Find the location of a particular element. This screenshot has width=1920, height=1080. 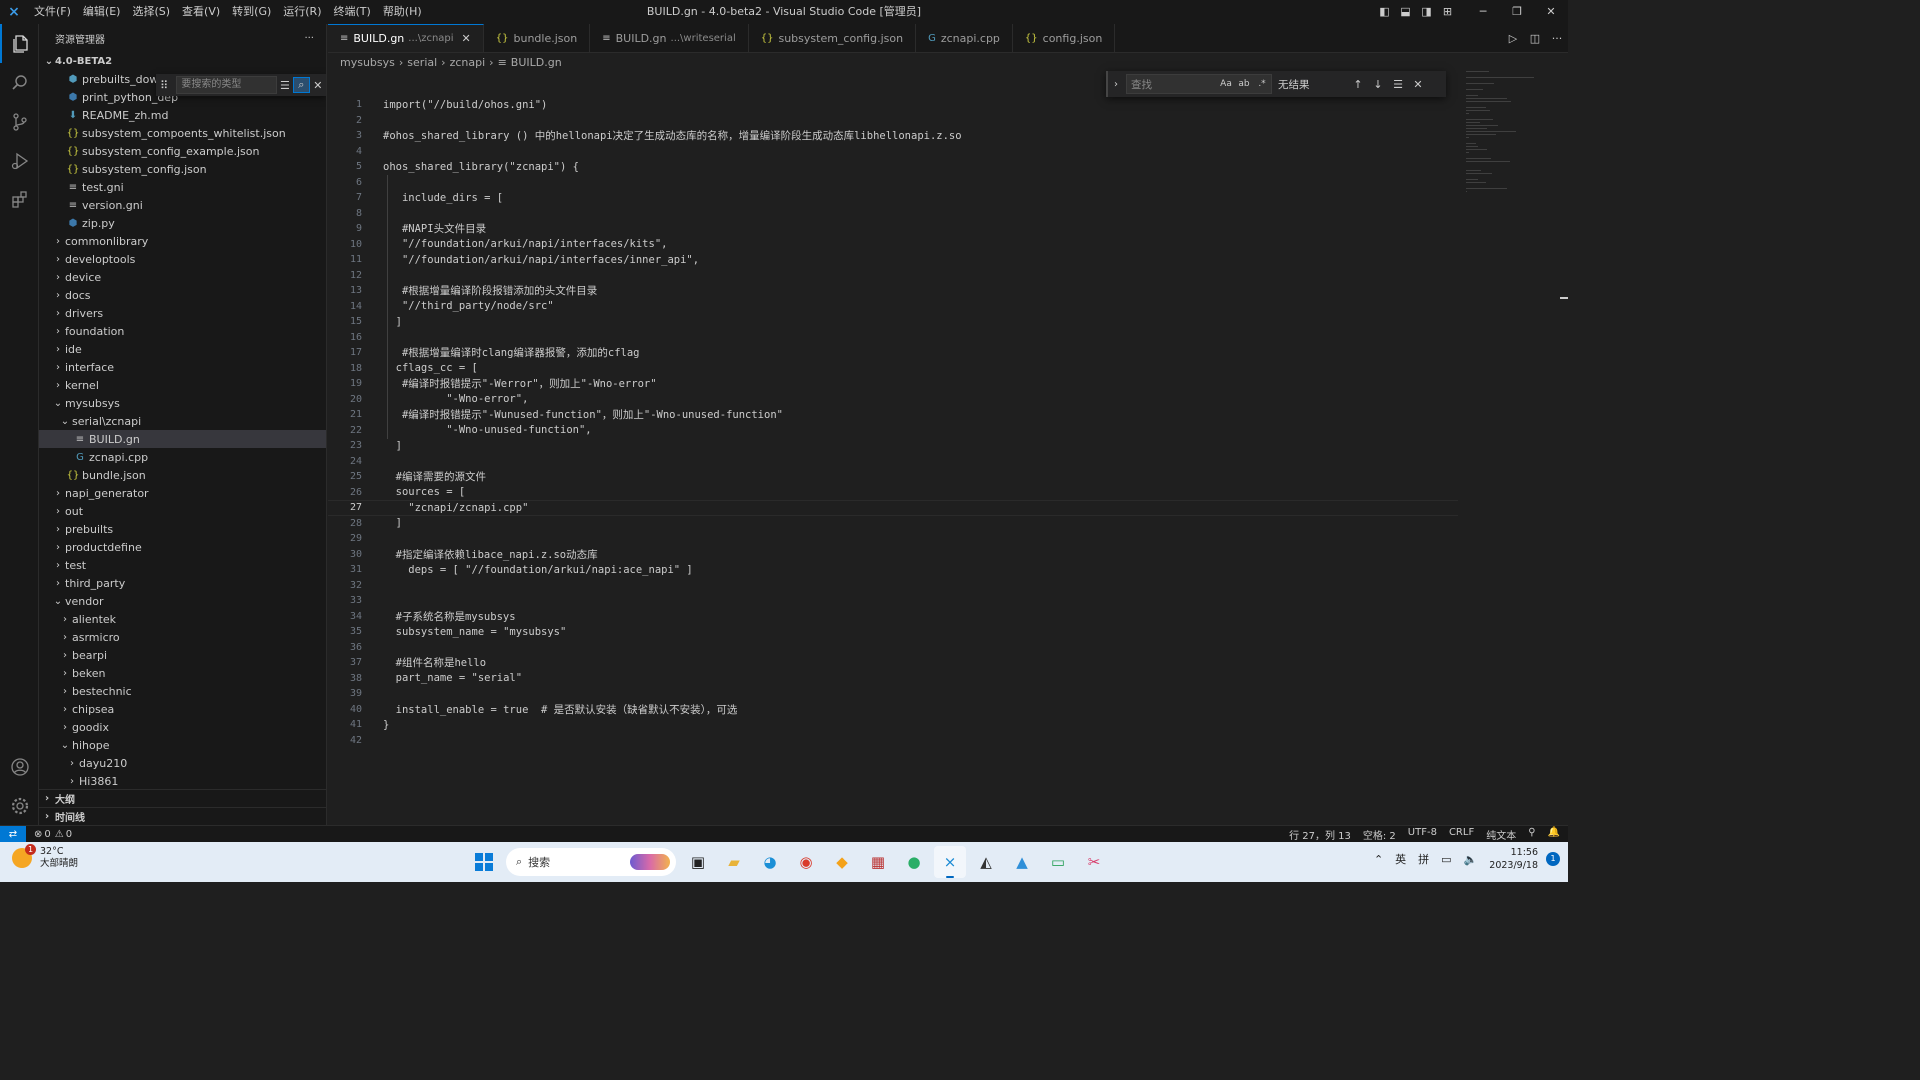

app-flame-icon: ◆ is located at coordinates (842, 862).